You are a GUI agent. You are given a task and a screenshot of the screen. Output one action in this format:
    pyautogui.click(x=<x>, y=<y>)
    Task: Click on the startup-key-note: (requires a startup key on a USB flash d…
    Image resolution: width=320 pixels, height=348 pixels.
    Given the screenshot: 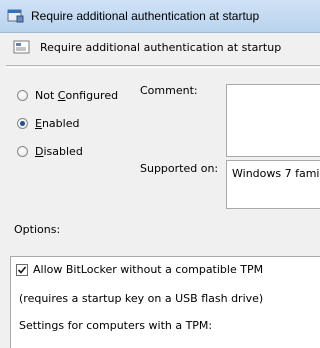 What is the action you would take?
    pyautogui.click(x=141, y=298)
    